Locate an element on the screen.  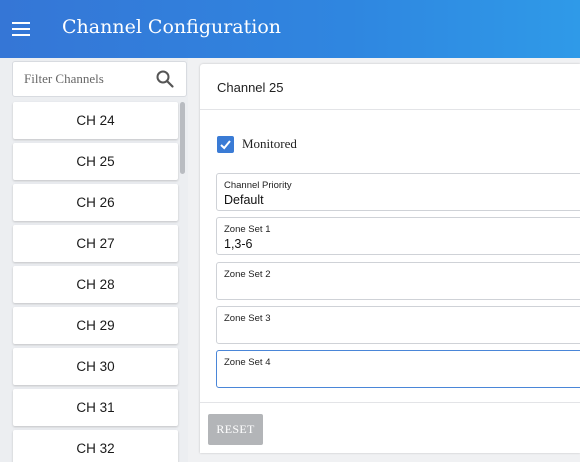
zone-set-4-field: Zone Set 4 is located at coordinates (398, 369).